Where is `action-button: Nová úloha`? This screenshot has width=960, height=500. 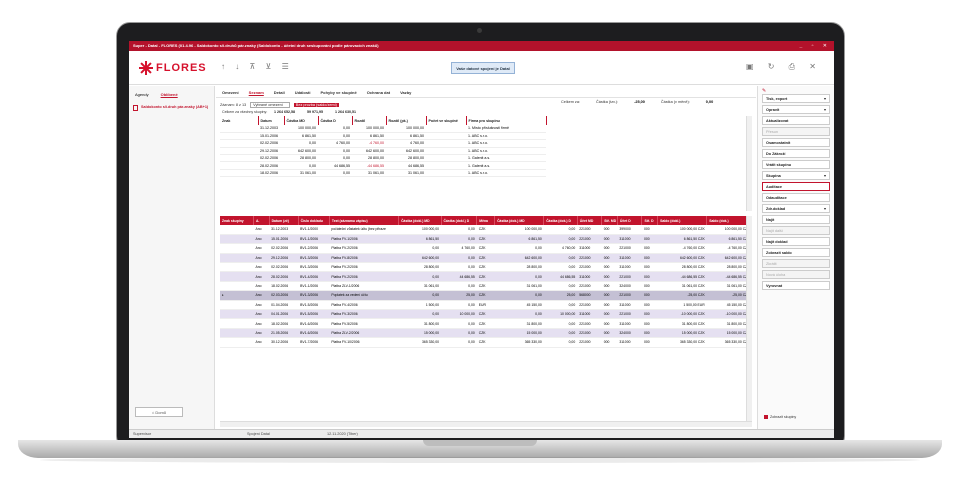 action-button: Nová úloha is located at coordinates (796, 274).